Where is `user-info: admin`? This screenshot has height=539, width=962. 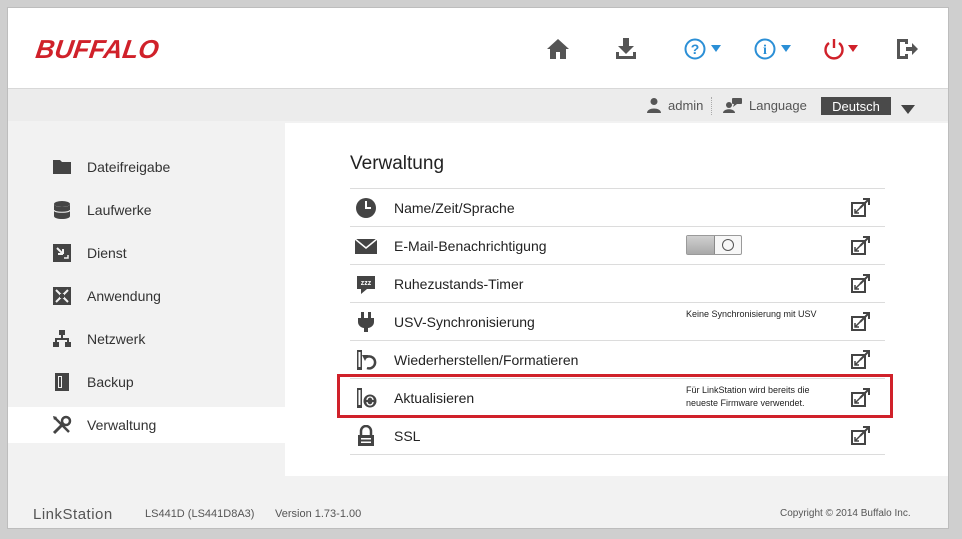 user-info: admin is located at coordinates (674, 105).